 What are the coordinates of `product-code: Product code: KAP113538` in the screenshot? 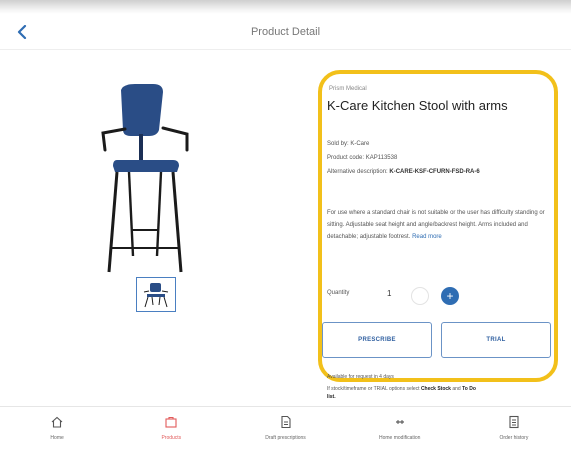 It's located at (362, 158).